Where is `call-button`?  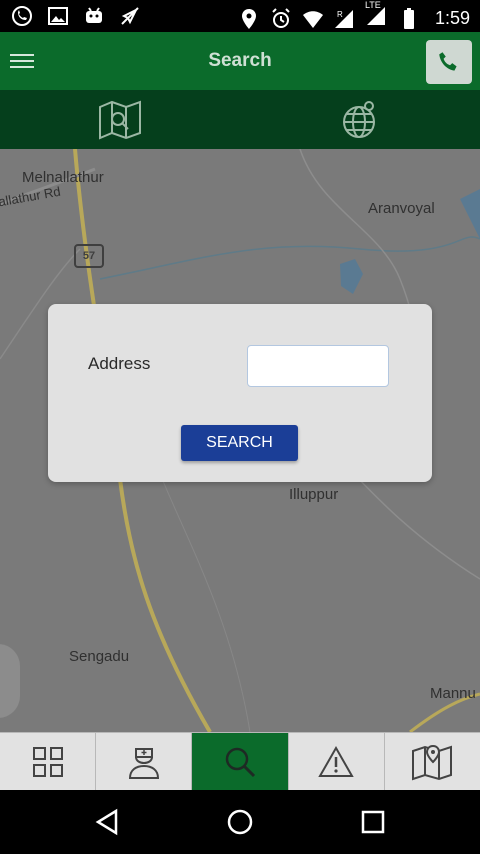 call-button is located at coordinates (449, 62).